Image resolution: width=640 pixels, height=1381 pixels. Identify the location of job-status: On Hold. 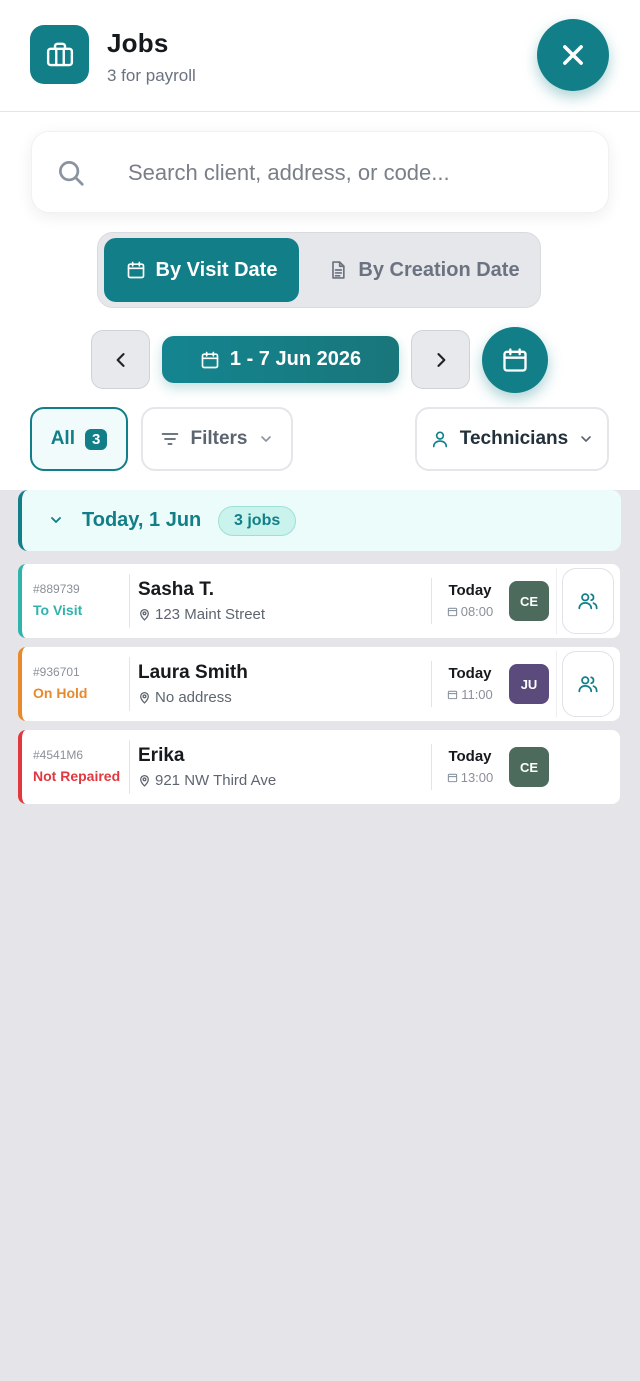
(60, 693).